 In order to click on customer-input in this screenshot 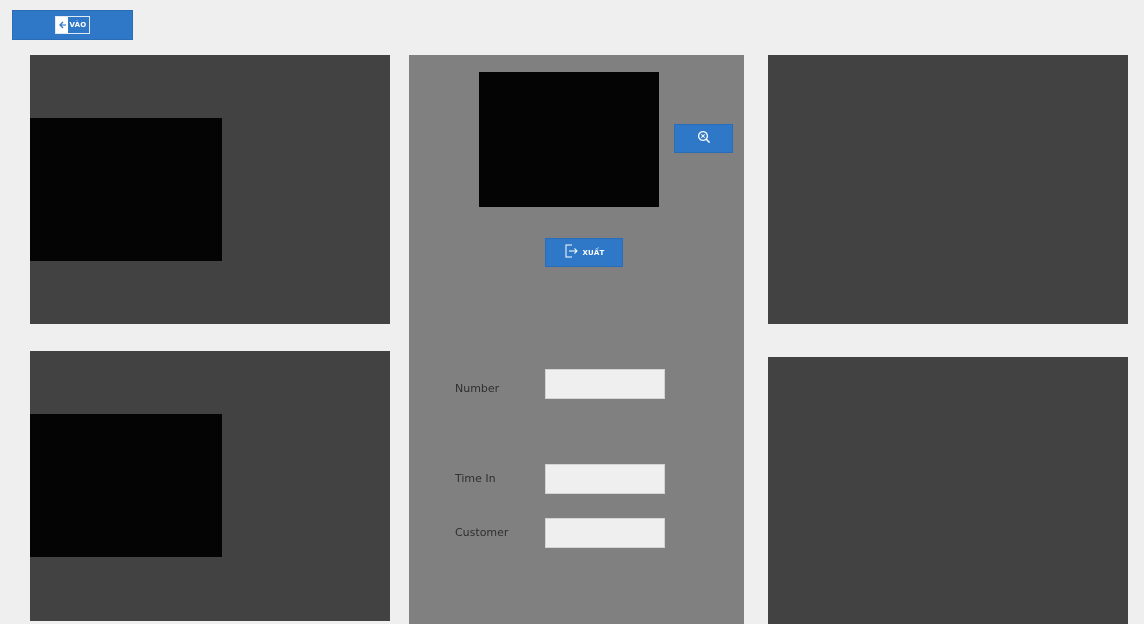, I will do `click(605, 533)`.